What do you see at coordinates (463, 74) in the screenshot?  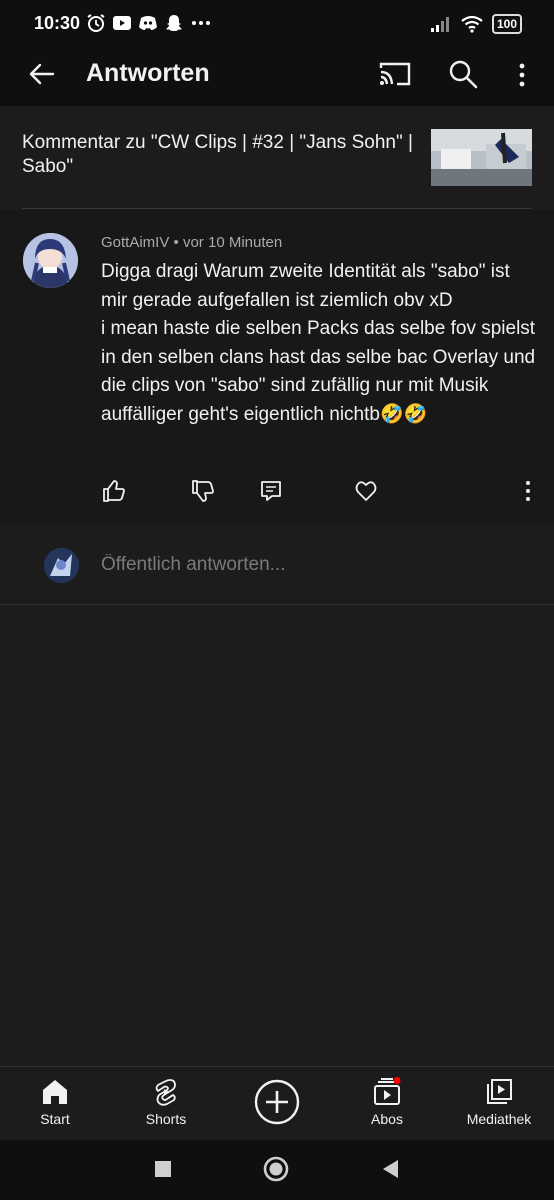 I see `search-icon` at bounding box center [463, 74].